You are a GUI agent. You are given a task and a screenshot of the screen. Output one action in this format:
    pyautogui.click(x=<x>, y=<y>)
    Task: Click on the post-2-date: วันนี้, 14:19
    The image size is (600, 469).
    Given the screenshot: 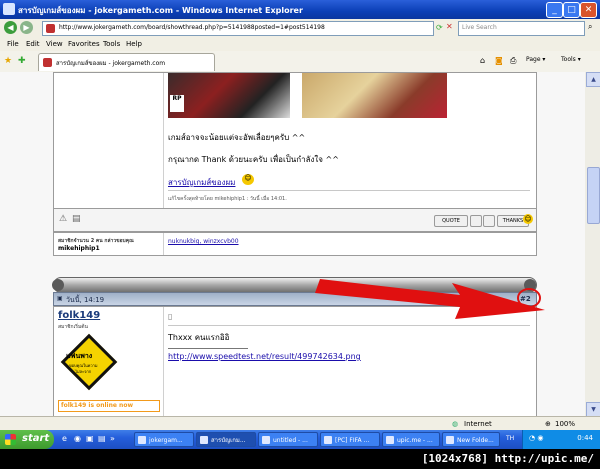 What is the action you would take?
    pyautogui.click(x=85, y=300)
    